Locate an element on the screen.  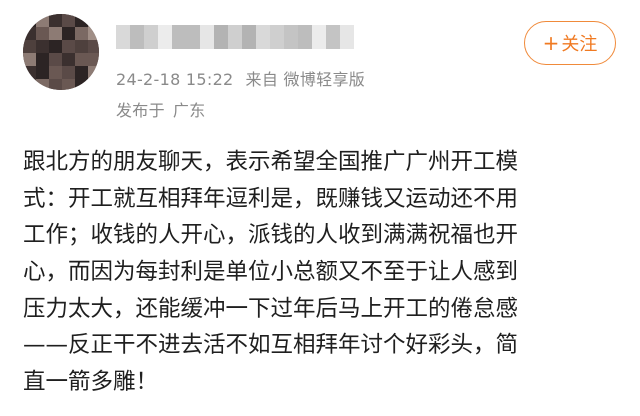
post-location: 发布于 广东 is located at coordinates (161, 109).